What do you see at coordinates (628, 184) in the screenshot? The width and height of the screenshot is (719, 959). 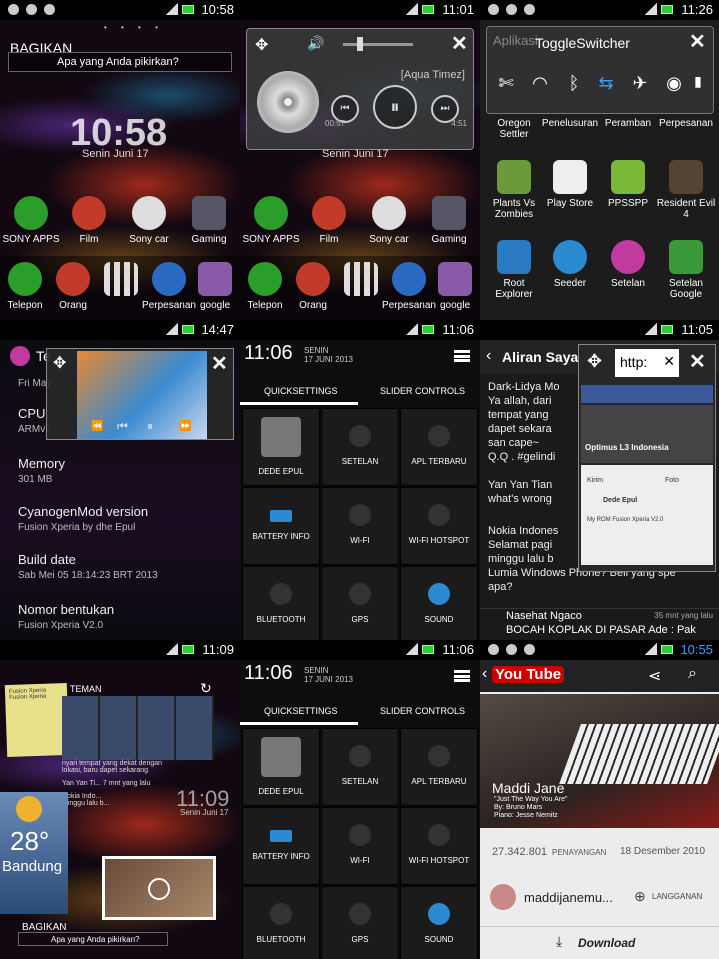 I see `app-ppsspp: PPSSPP` at bounding box center [628, 184].